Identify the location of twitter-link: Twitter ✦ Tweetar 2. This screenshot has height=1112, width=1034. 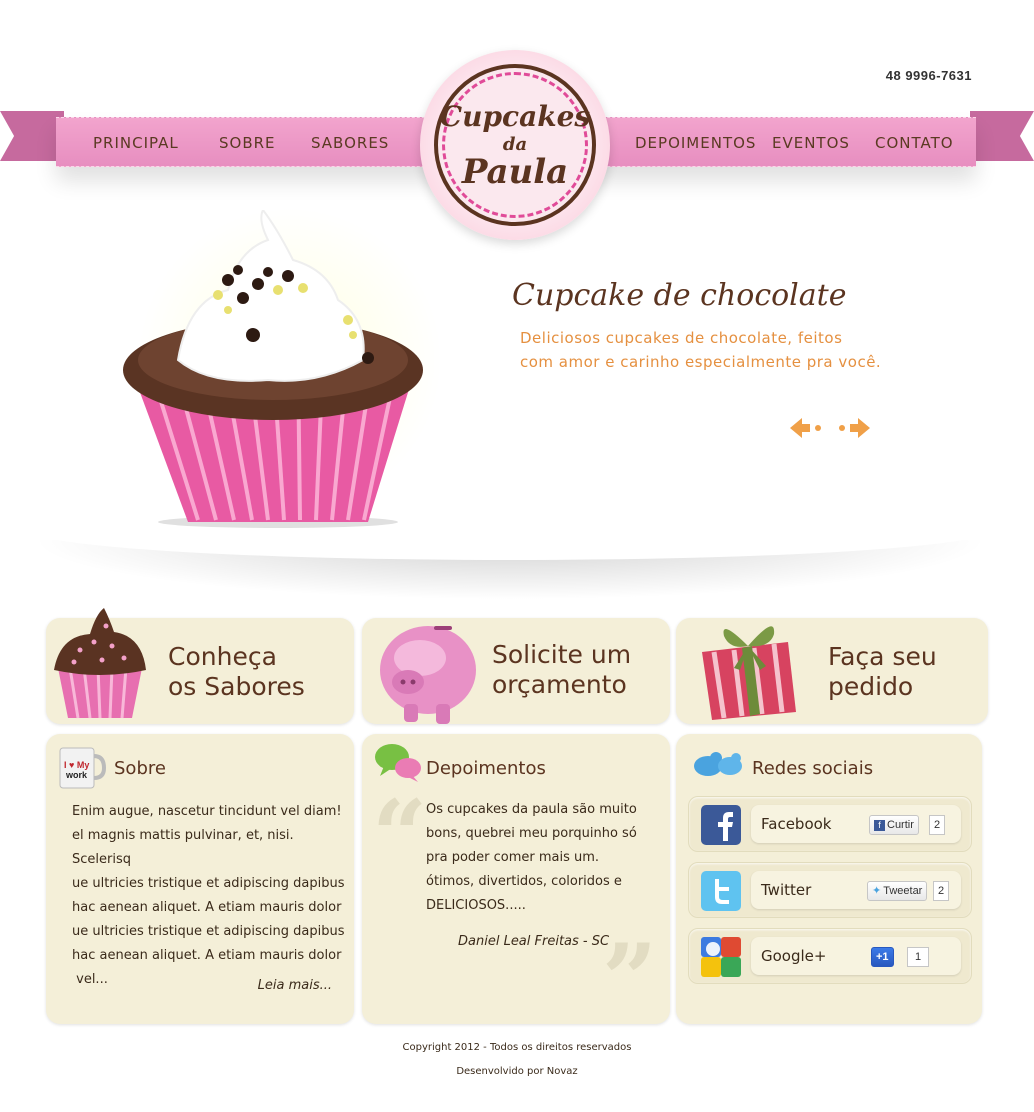
(856, 890).